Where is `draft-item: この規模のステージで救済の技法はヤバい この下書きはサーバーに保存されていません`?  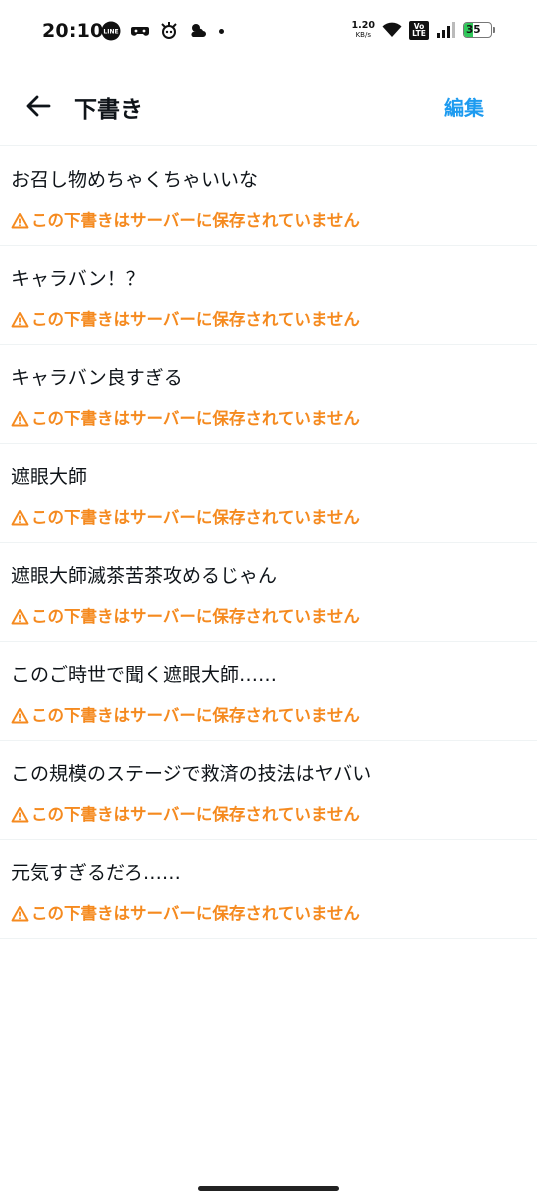
draft-item: この規模のステージで救済の技法はヤバい この下書きはサーバーに保存されていません is located at coordinates (268, 790).